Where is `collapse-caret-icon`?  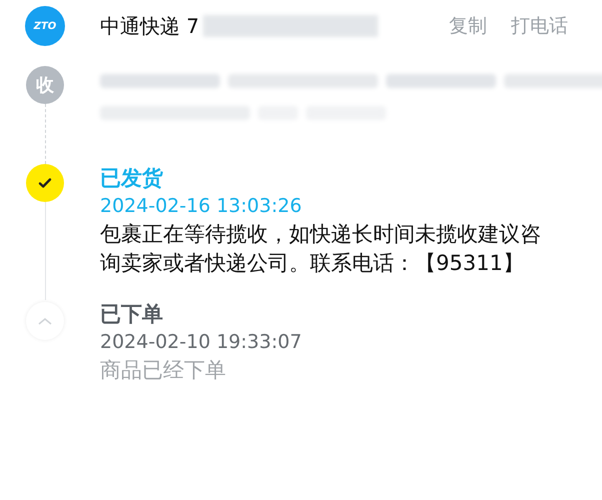 collapse-caret-icon is located at coordinates (45, 321).